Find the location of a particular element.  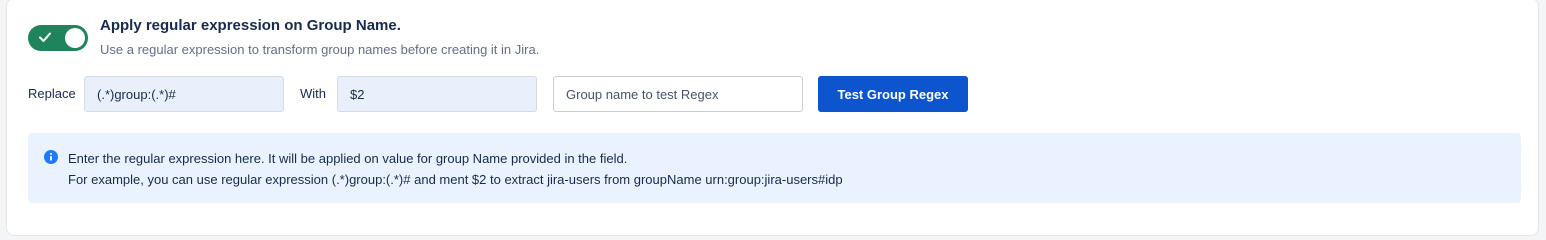

with-label: With is located at coordinates (313, 93).